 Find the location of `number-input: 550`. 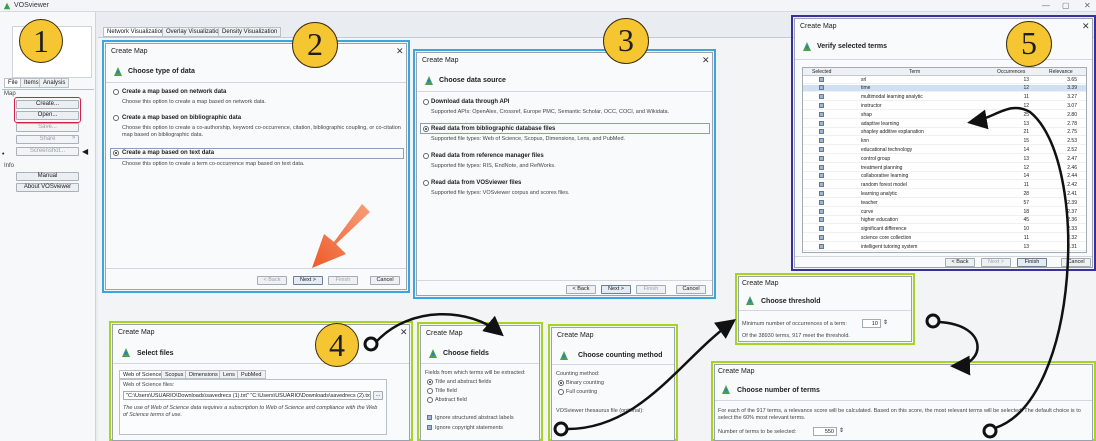

number-input: 550 is located at coordinates (825, 431).